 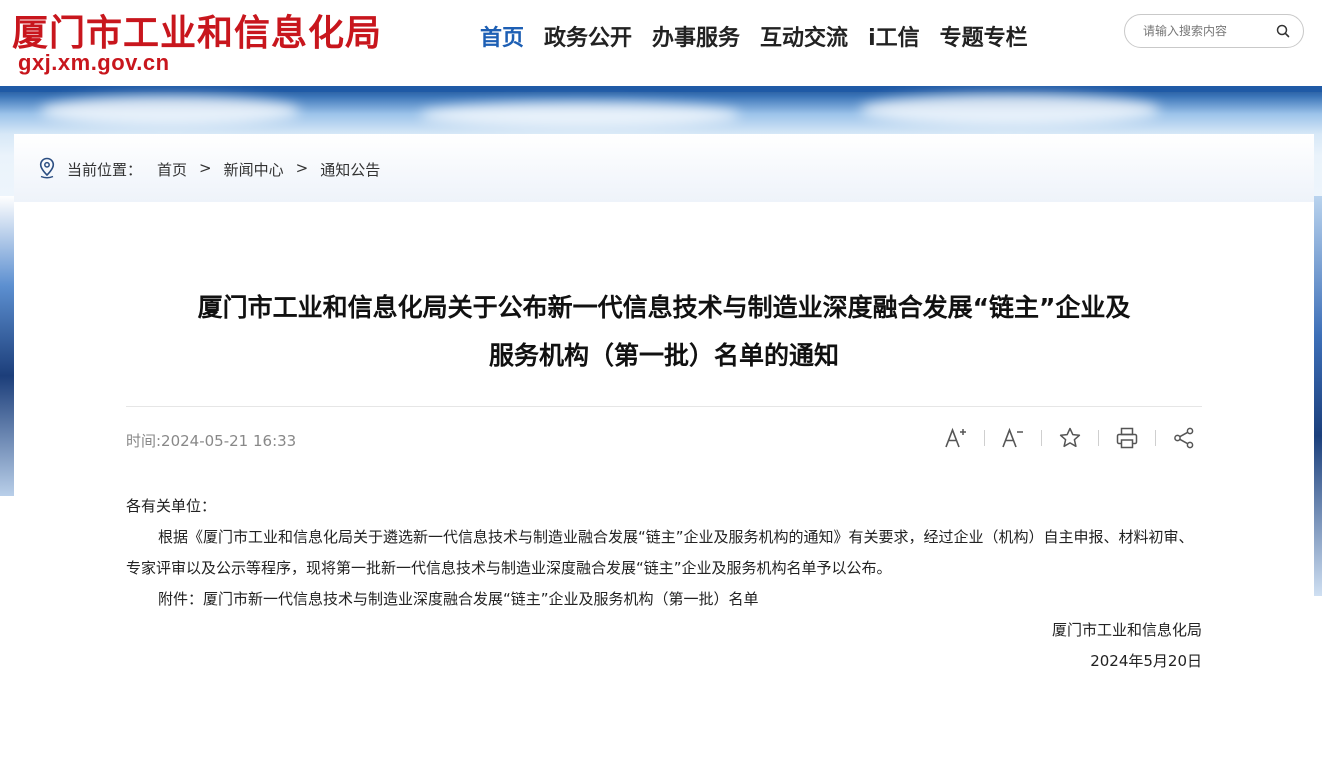 What do you see at coordinates (171, 506) in the screenshot?
I see `salutation: 各有关单位：` at bounding box center [171, 506].